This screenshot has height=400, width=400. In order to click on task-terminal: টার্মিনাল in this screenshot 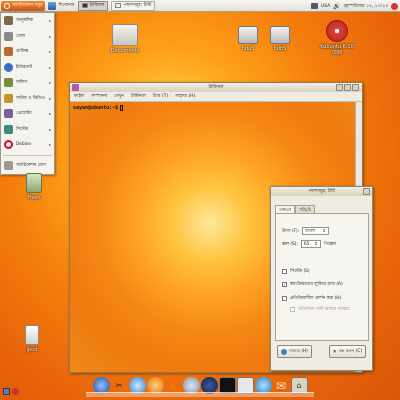, I will do `click(93, 5)`.